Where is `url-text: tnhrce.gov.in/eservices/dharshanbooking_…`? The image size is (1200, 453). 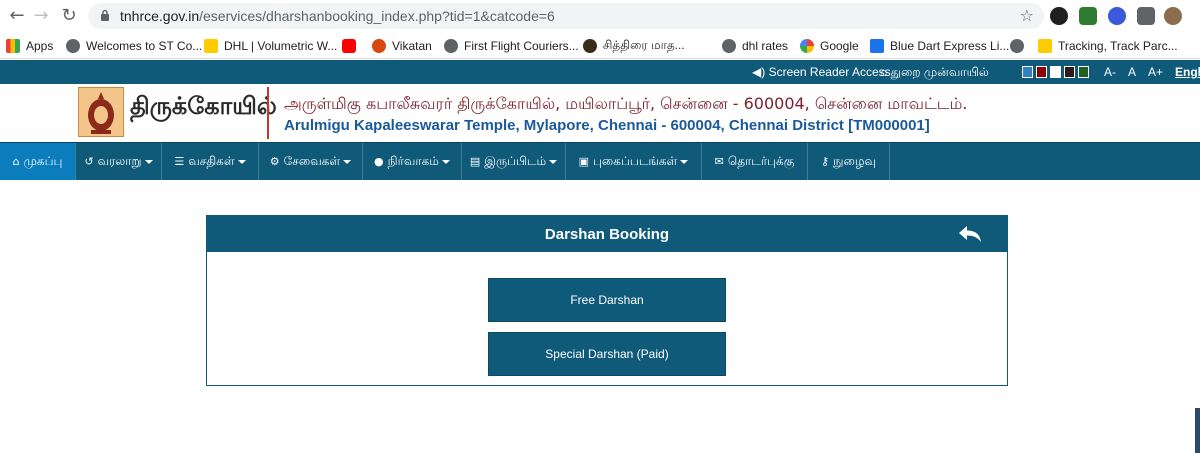 url-text: tnhrce.gov.in/eservices/dharshanbooking_… is located at coordinates (337, 16).